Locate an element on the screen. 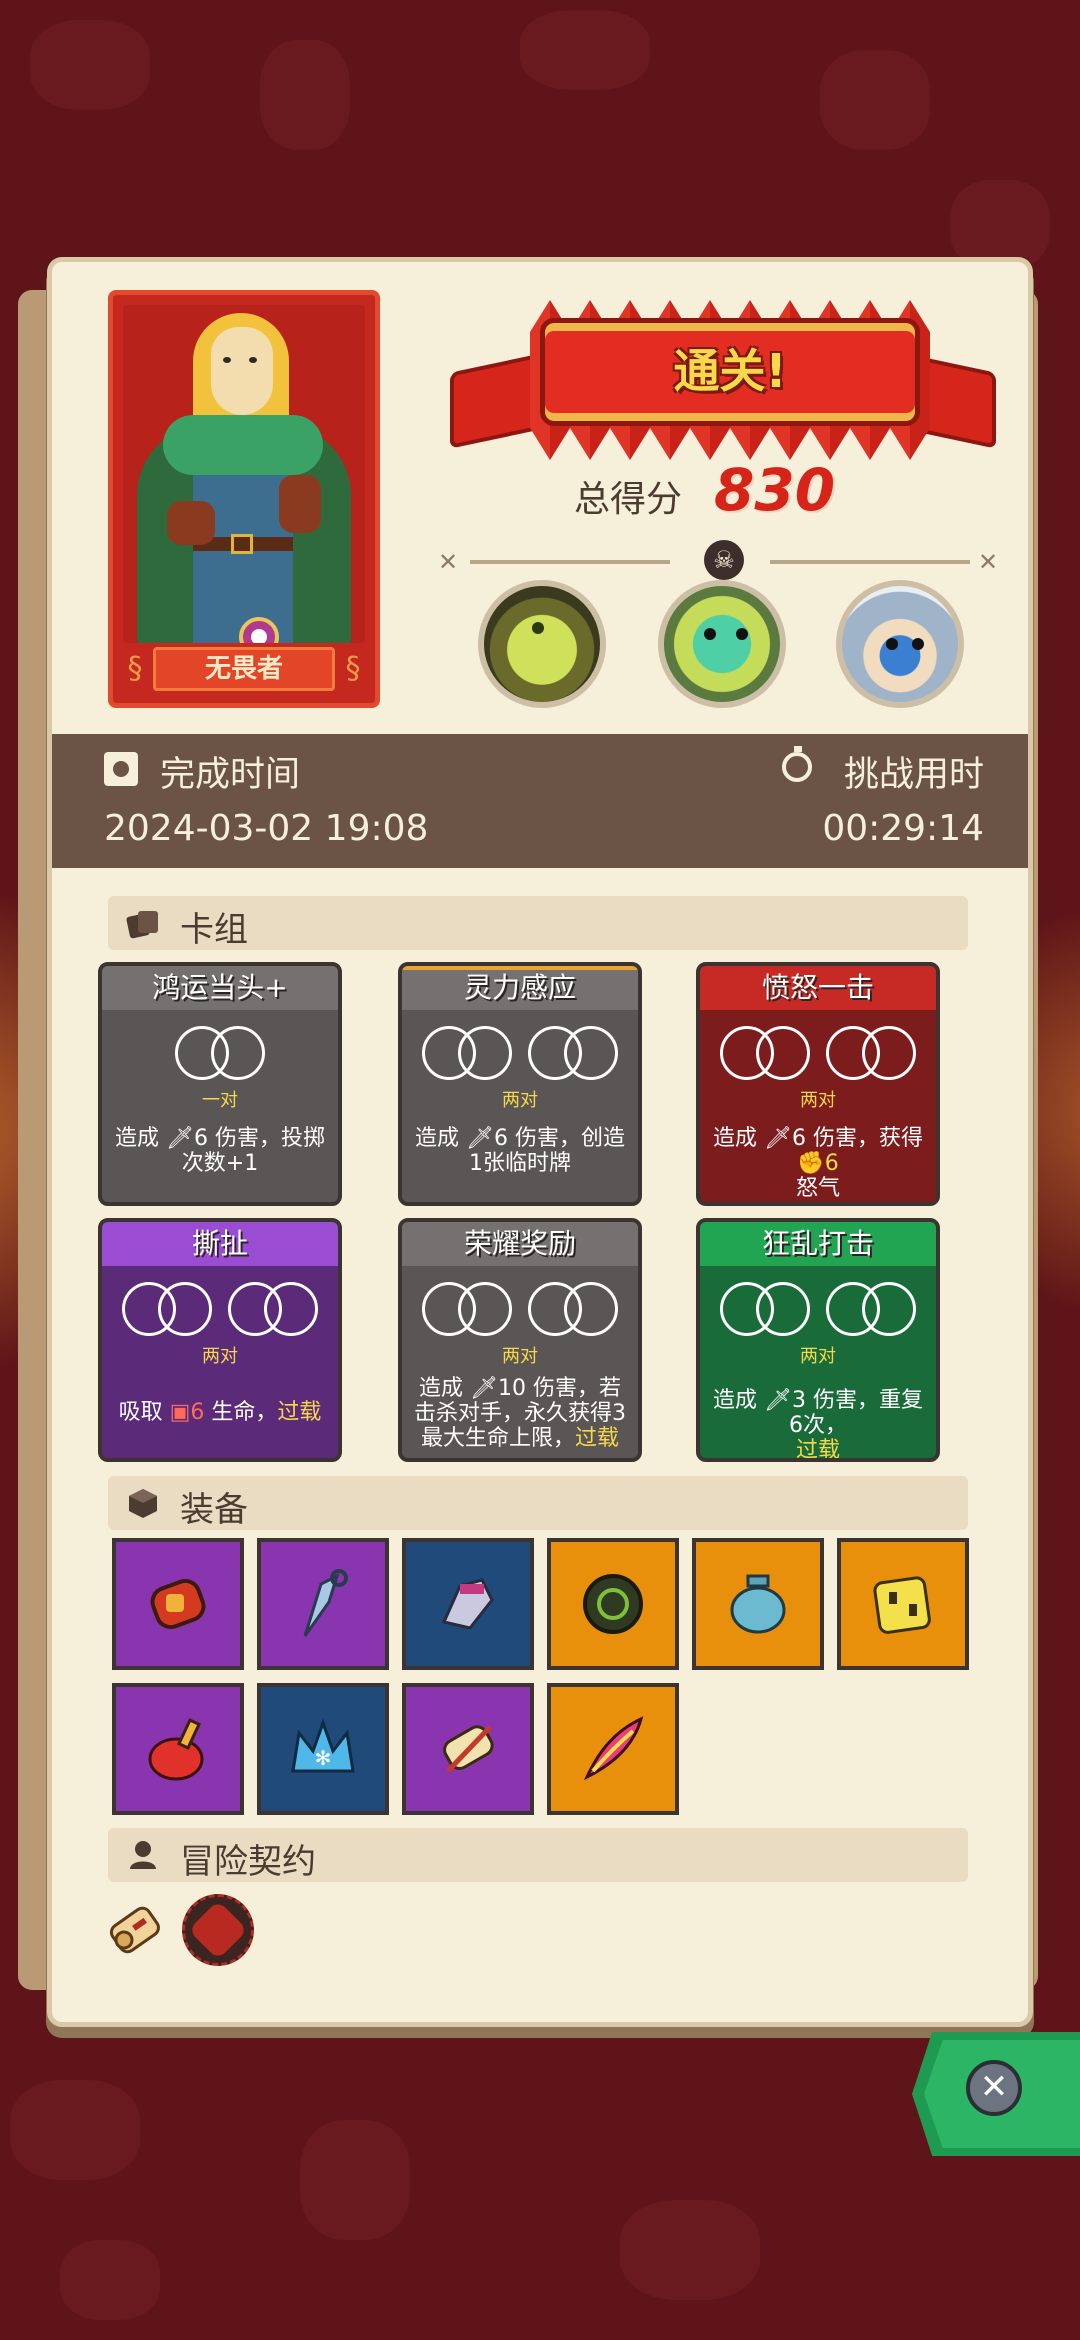 The height and width of the screenshot is (2340, 1080). hero-name-label: 无畏者 is located at coordinates (244, 669).